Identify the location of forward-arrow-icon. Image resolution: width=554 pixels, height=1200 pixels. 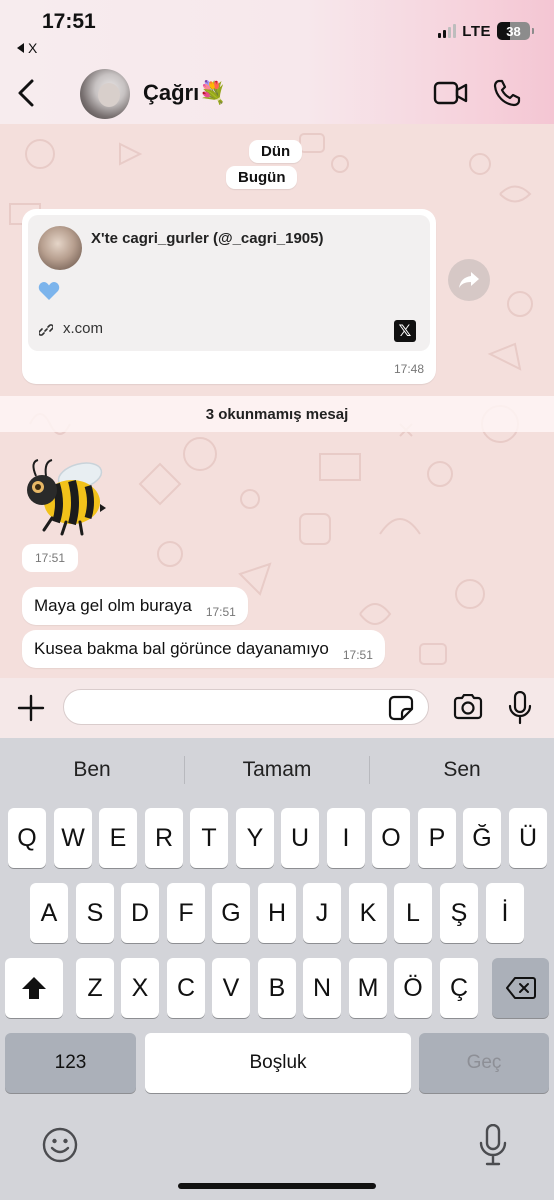
(469, 280).